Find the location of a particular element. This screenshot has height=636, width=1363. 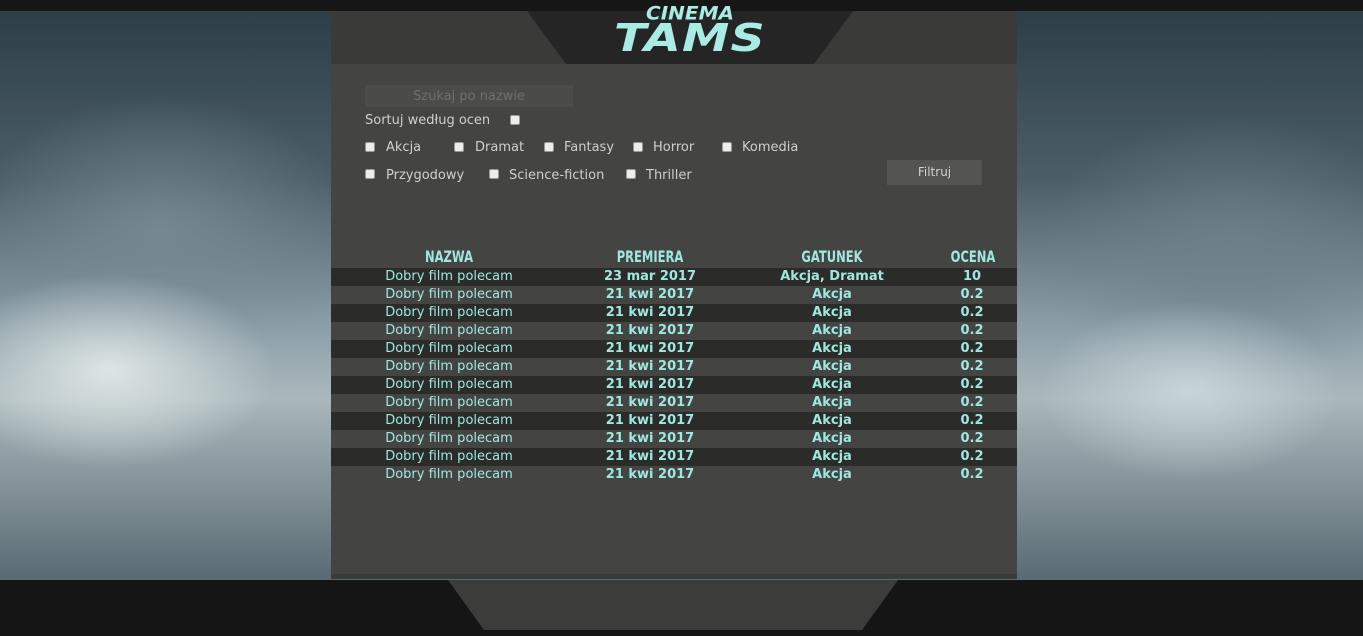

cell-rating: 10 is located at coordinates (972, 276).